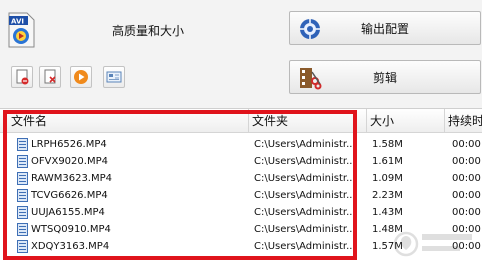 The image size is (482, 269). What do you see at coordinates (69, 144) in the screenshot?
I see `file-name: LRPH6526.MP4` at bounding box center [69, 144].